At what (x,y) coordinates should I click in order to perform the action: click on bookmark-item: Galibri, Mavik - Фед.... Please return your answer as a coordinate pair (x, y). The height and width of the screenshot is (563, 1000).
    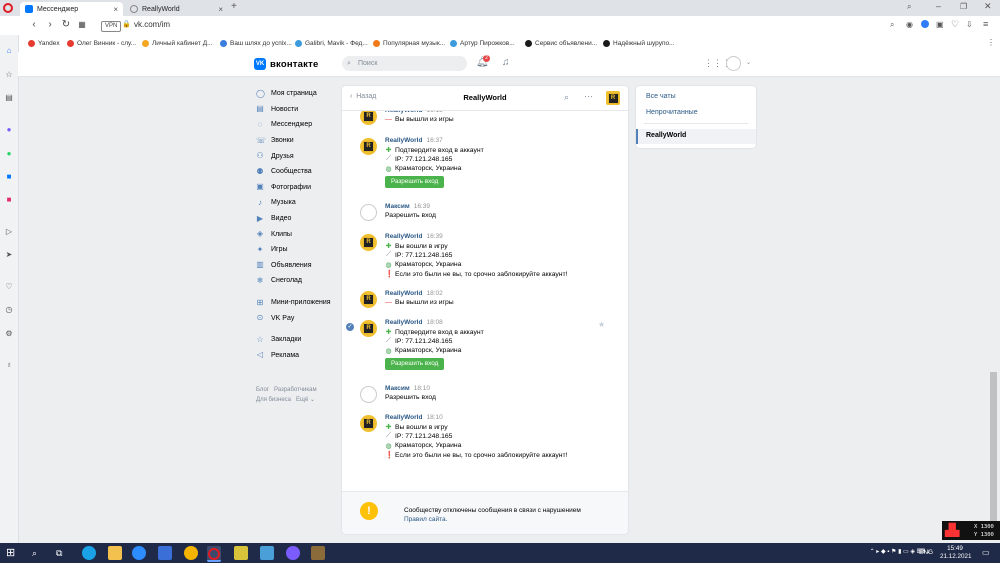
    Looking at the image, I should click on (331, 43).